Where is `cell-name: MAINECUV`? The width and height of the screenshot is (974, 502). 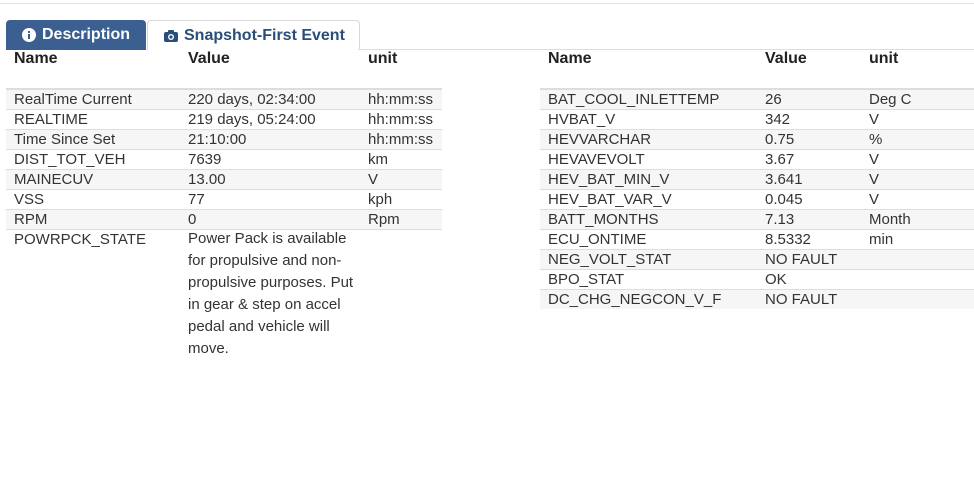
cell-name: MAINECUV is located at coordinates (93, 179).